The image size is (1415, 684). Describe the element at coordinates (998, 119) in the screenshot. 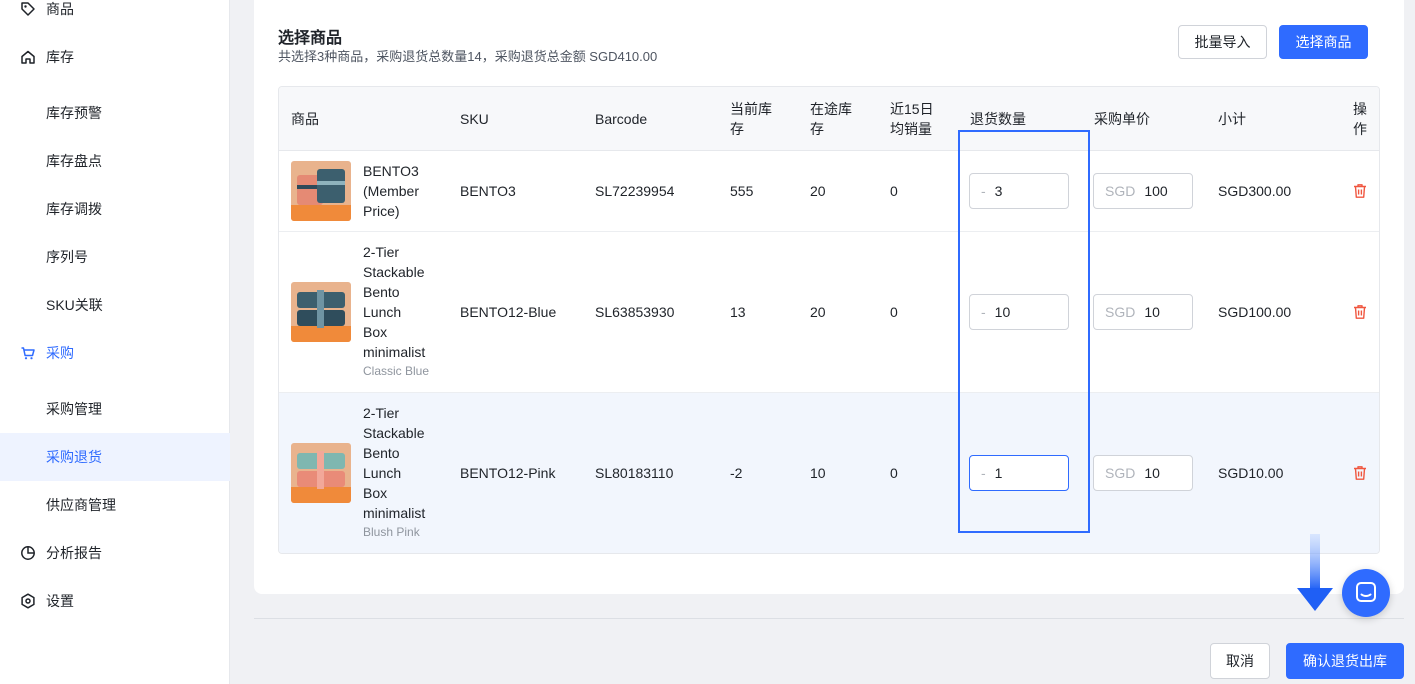

I see `header-return-qty: 退货数量` at that location.